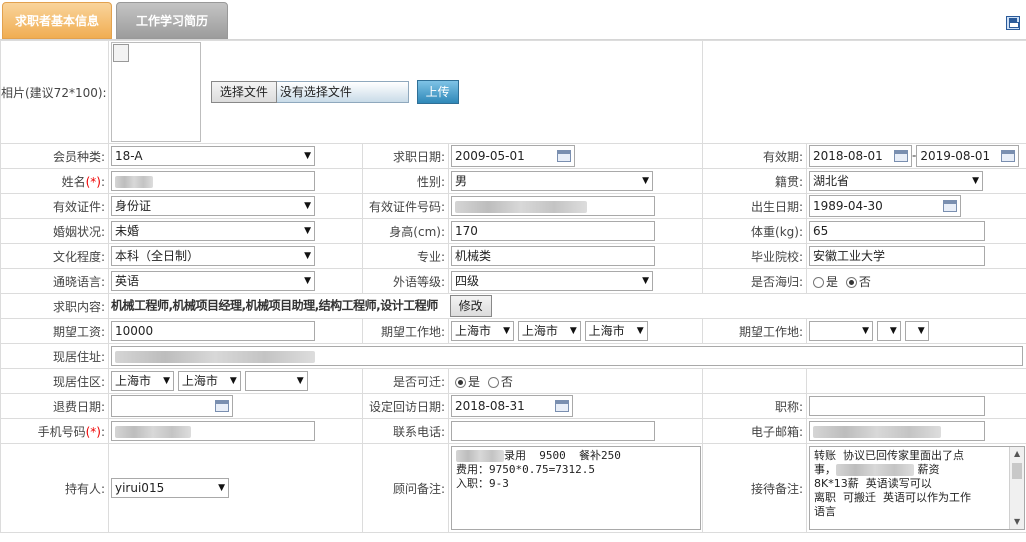  What do you see at coordinates (885, 206) in the screenshot?
I see `birth-date-input: 1989-04-30` at bounding box center [885, 206].